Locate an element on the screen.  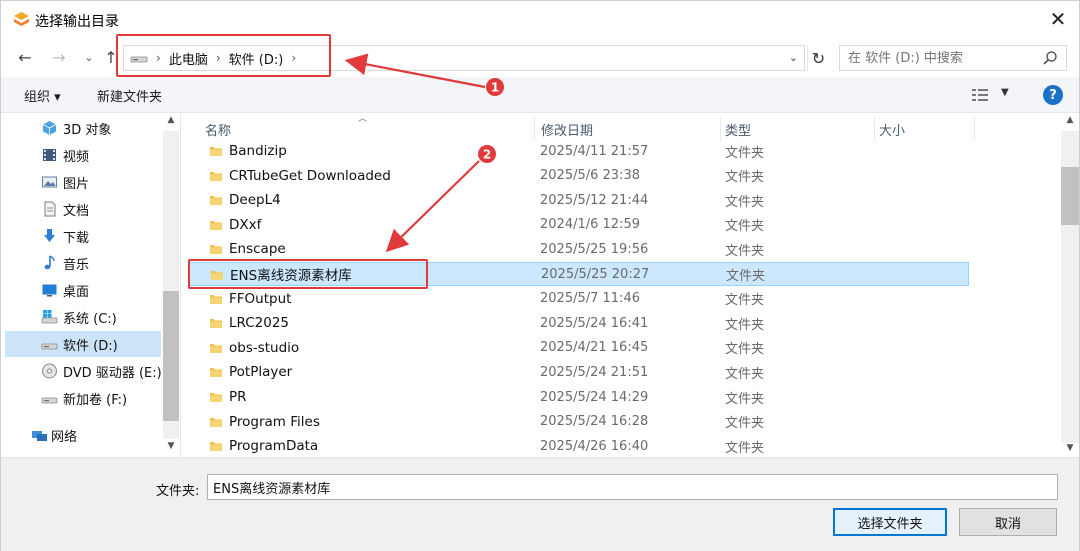
organize-menu-button: 组织 ▾ is located at coordinates (42, 95).